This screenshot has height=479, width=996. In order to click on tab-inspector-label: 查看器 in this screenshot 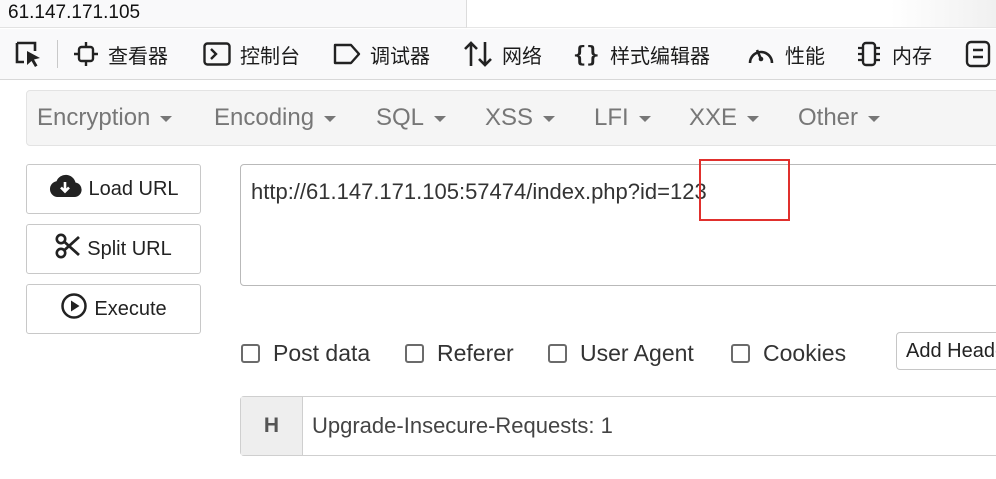, I will do `click(138, 55)`.